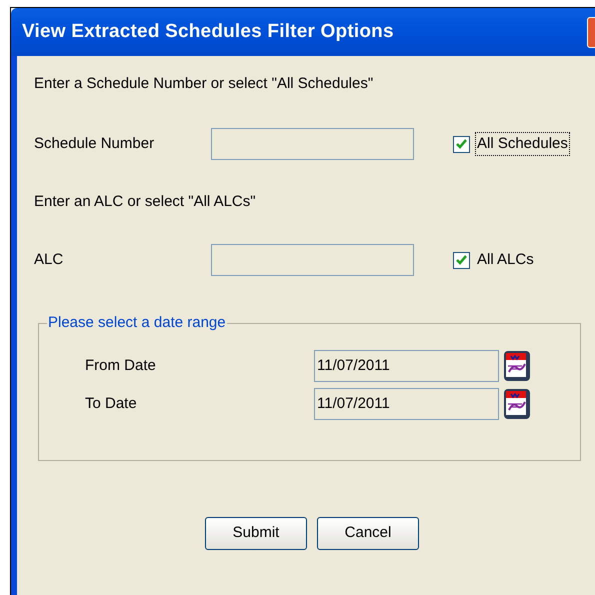 This screenshot has width=595, height=595. What do you see at coordinates (111, 404) in the screenshot?
I see `date-label: To Date` at bounding box center [111, 404].